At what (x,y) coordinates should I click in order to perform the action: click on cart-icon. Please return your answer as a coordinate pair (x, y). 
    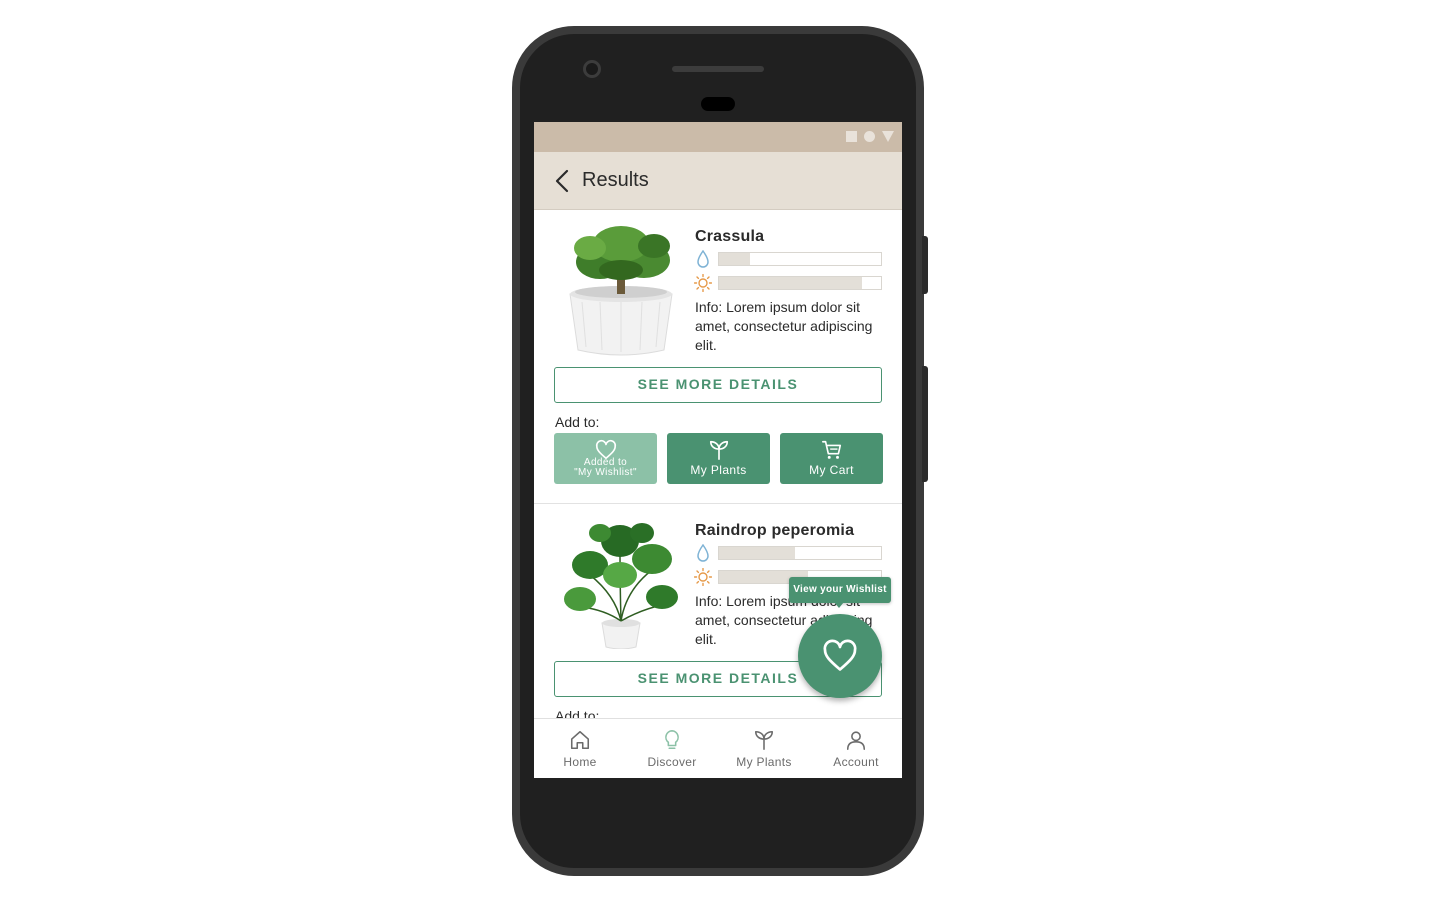
    Looking at the image, I should click on (832, 449).